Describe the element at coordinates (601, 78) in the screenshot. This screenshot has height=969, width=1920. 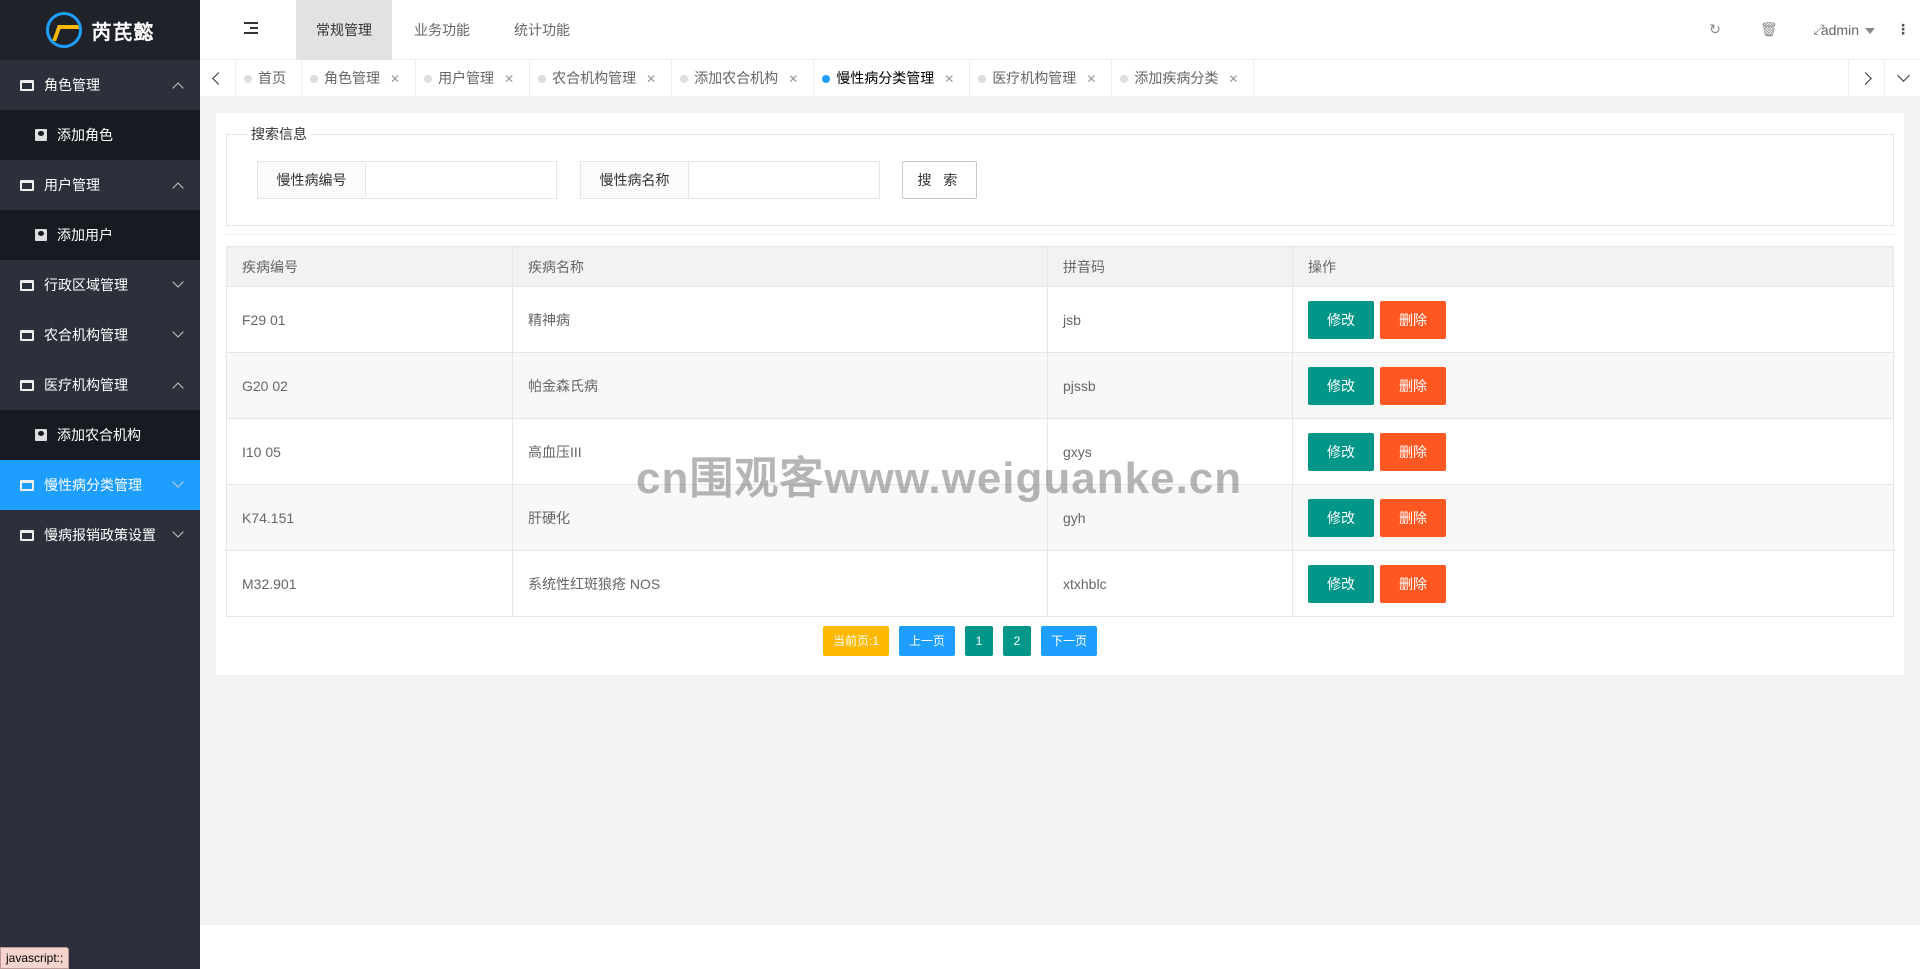
I see `page-tab: 农合机构管理 ✕` at that location.